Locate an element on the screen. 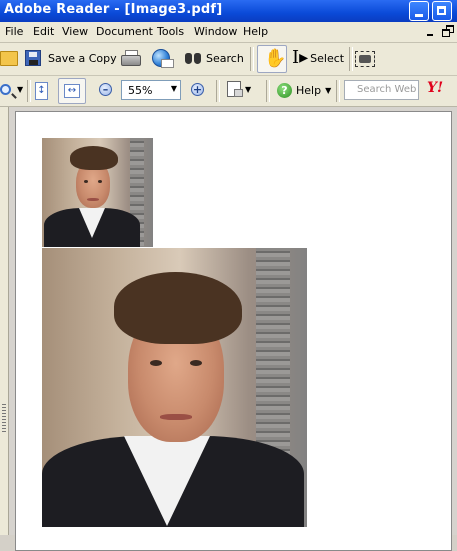 The image size is (457, 551). save-copy-button: Save a Copy is located at coordinates (71, 58).